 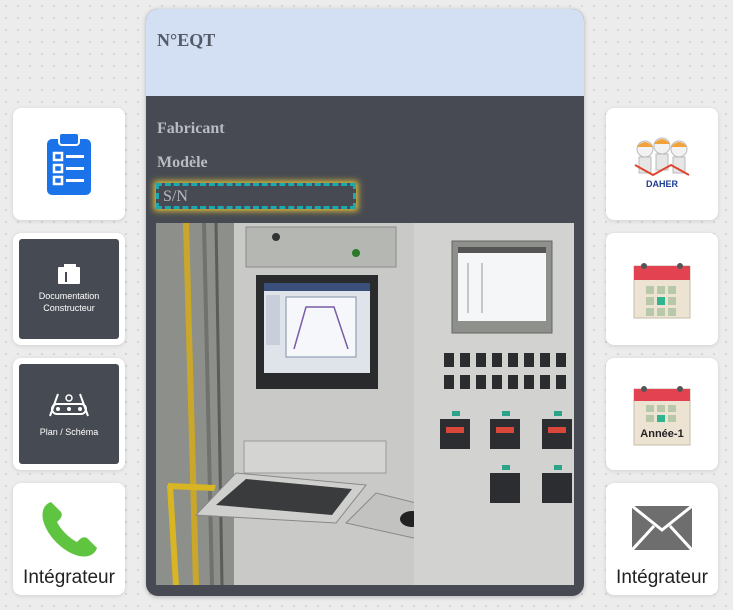 I want to click on checklist-tile, so click(x=69, y=164).